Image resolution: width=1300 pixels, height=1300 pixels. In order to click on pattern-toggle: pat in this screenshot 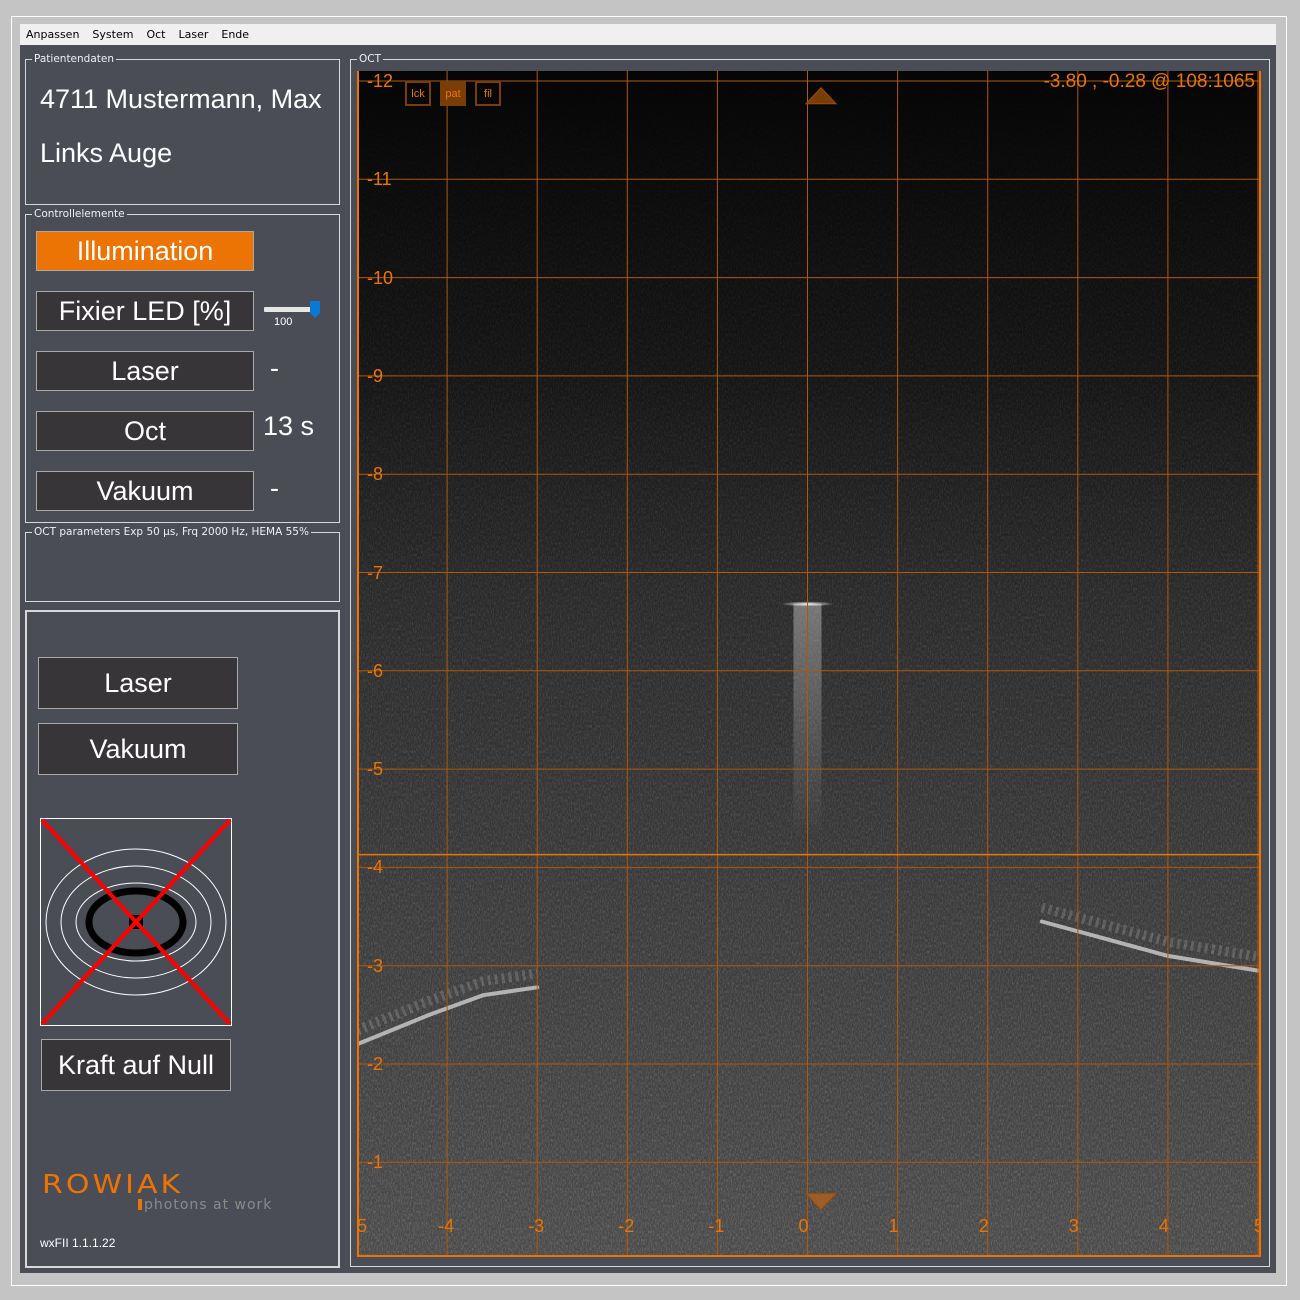, I will do `click(453, 93)`.